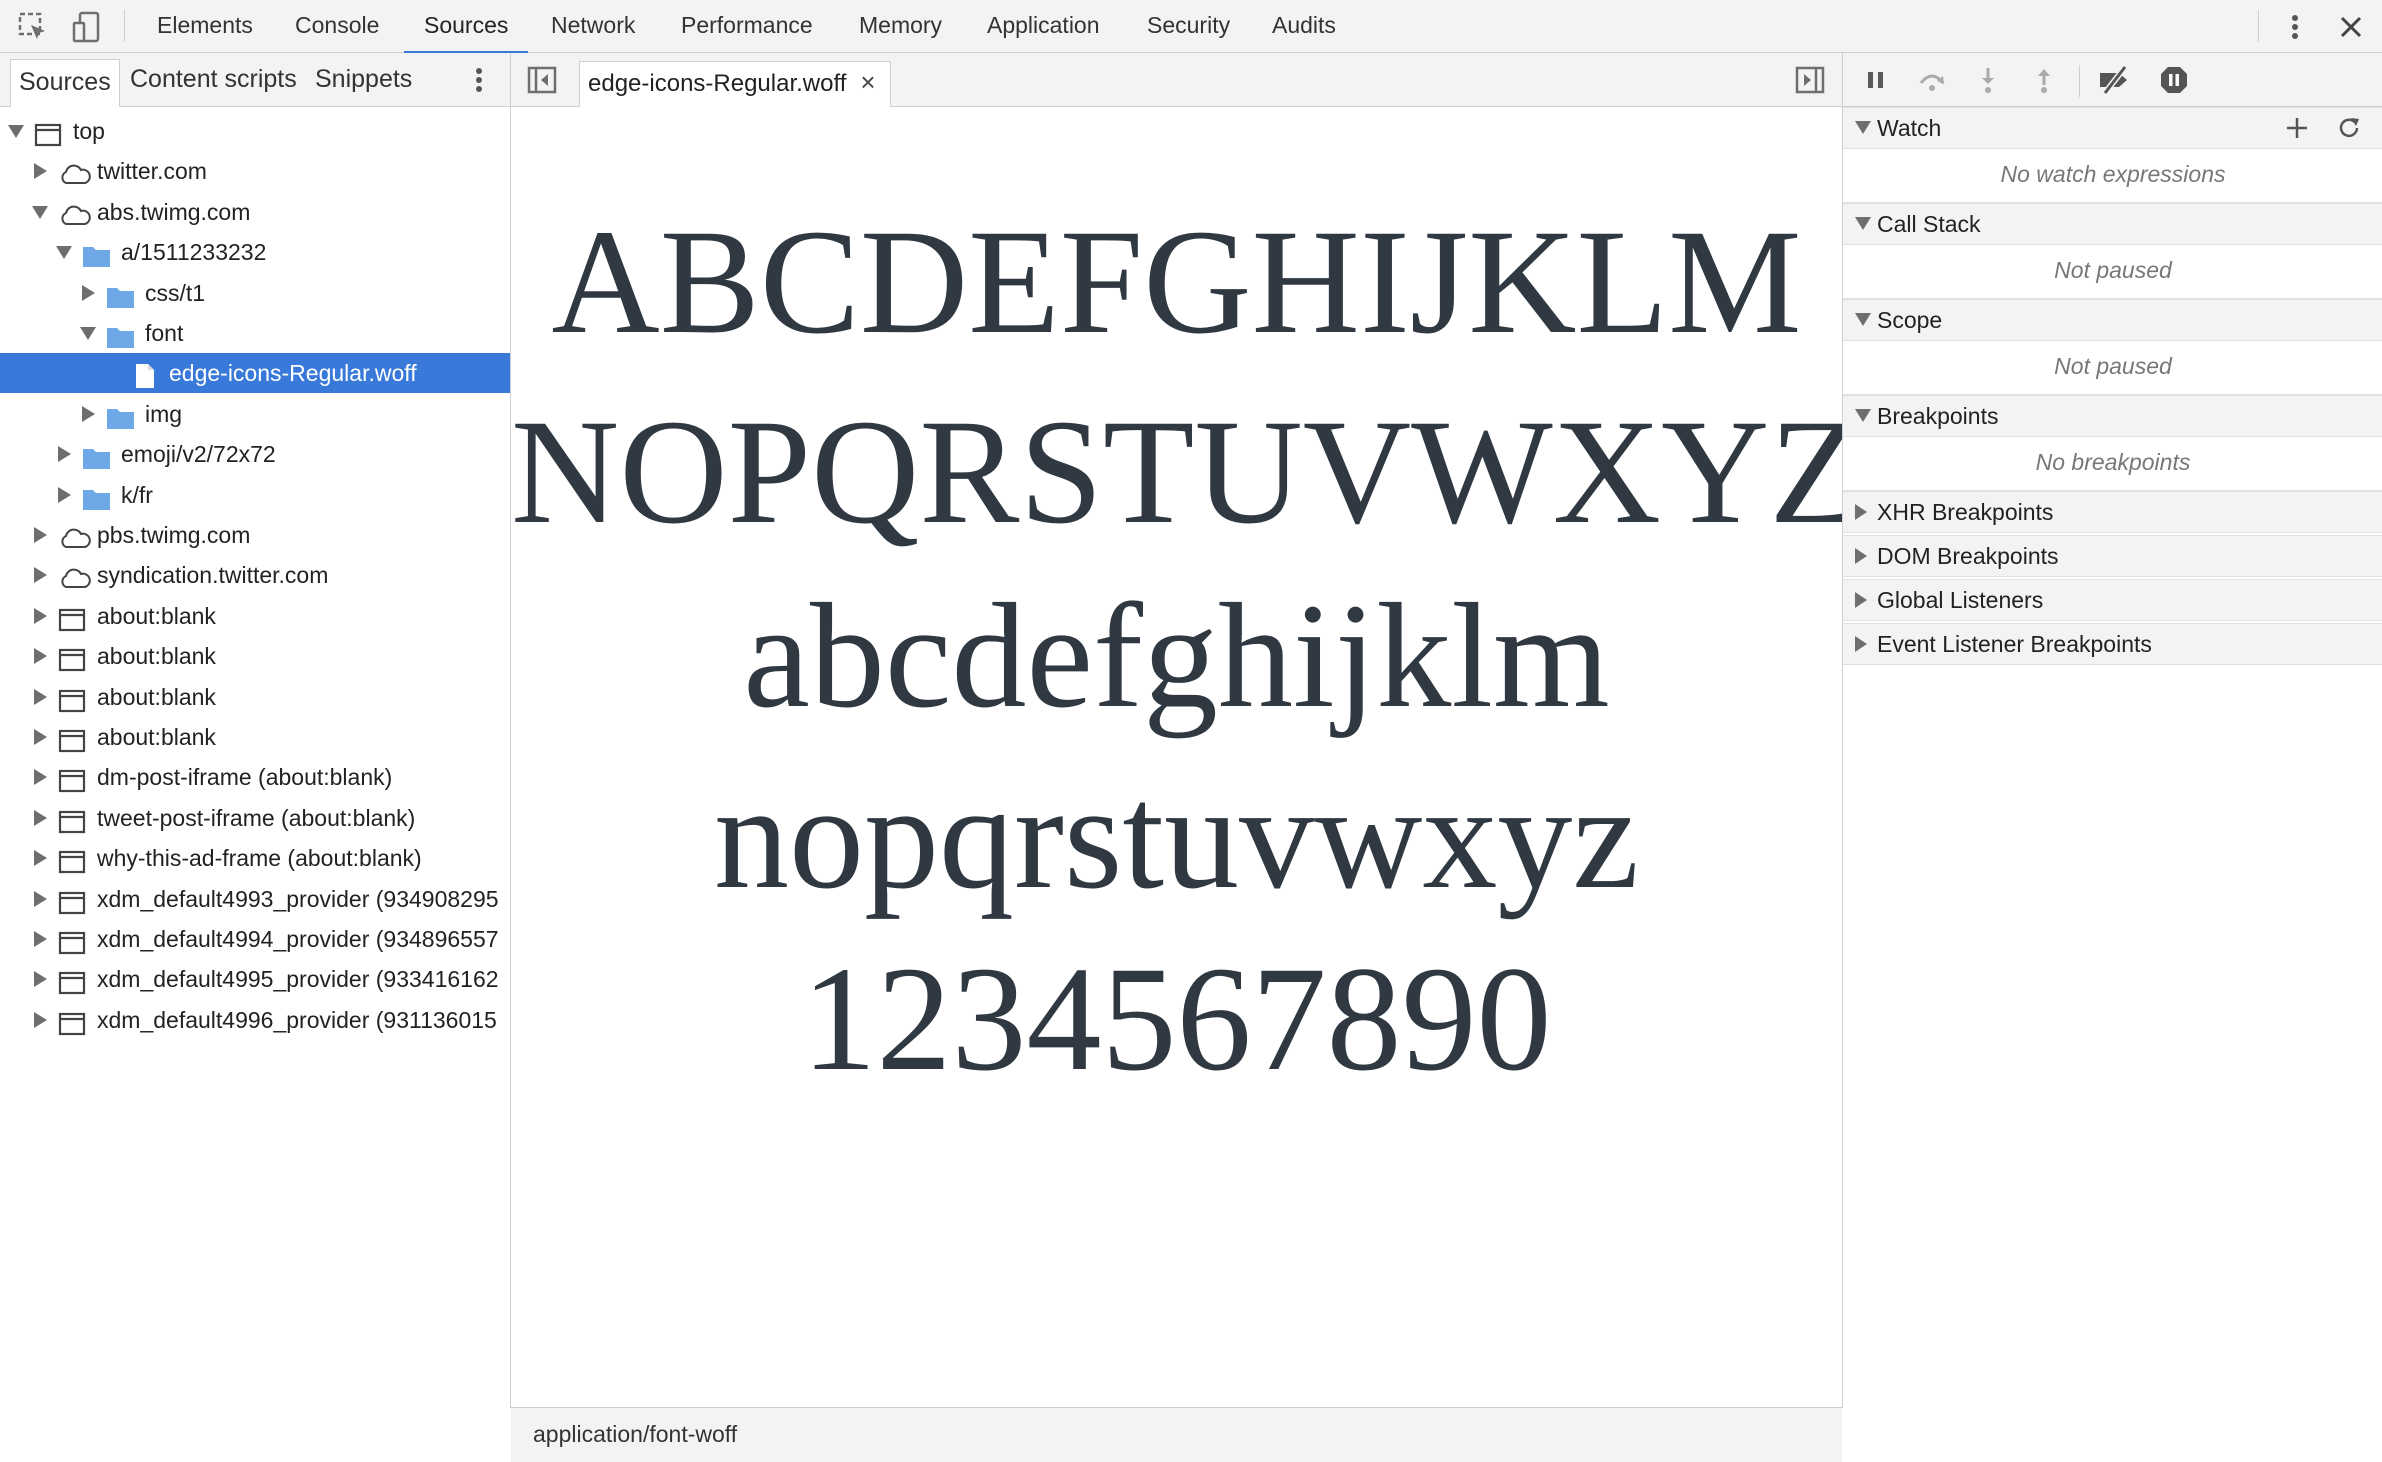 This screenshot has width=2382, height=1462. I want to click on section-xhr-breakpoints-header: XHR Breakpoints, so click(2112, 512).